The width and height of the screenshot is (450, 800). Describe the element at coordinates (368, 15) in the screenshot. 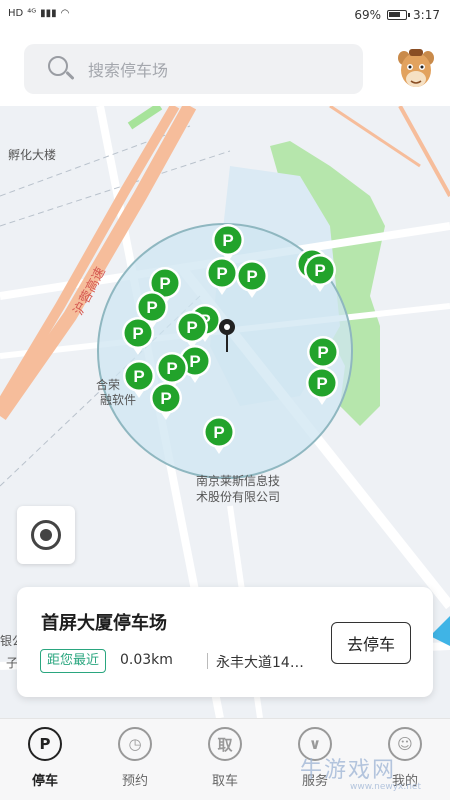

I see `battery-percent: 69%` at that location.